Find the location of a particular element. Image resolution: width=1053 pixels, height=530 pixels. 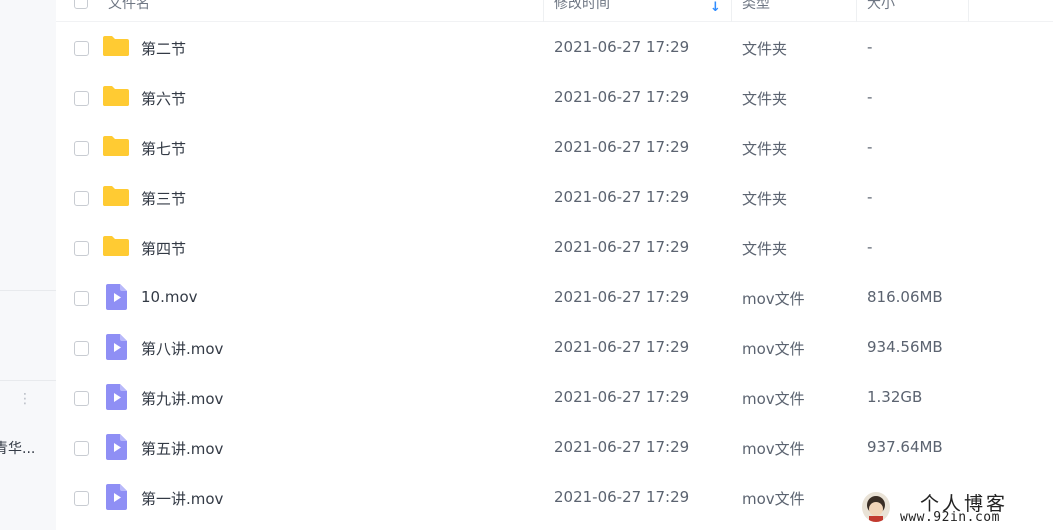

column-header-name: 文件名 is located at coordinates (124, 11).